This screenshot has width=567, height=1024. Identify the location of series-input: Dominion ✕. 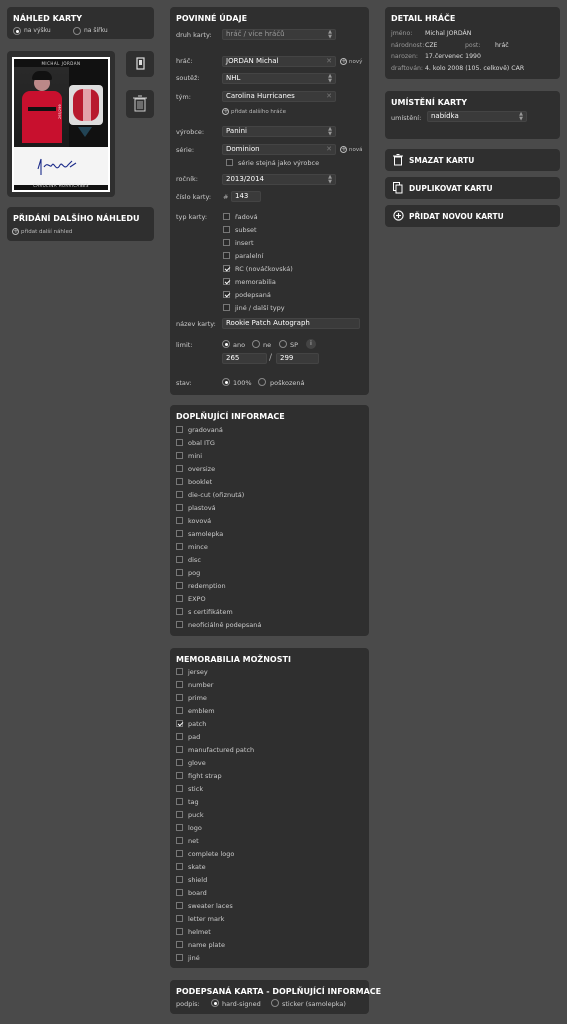
(279, 149).